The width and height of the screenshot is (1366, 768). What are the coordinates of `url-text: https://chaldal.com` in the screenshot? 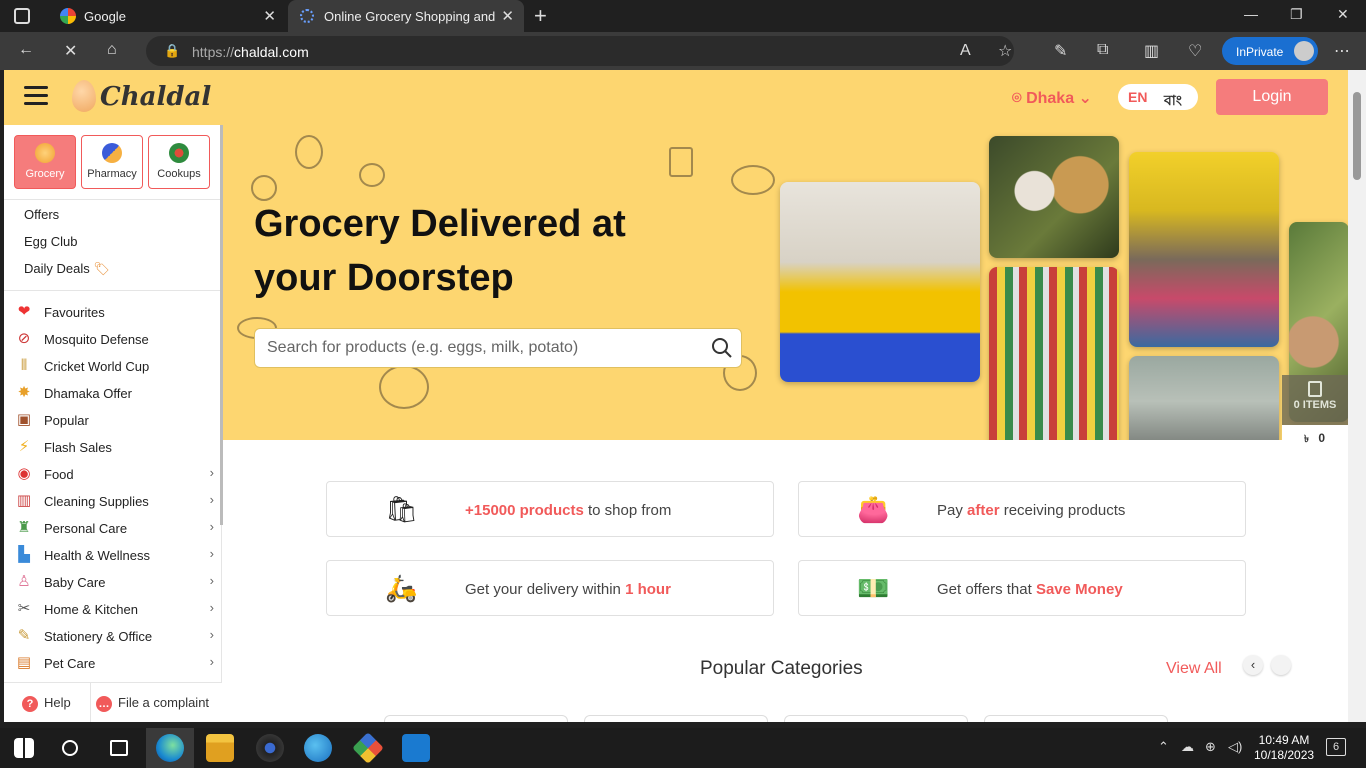 It's located at (250, 52).